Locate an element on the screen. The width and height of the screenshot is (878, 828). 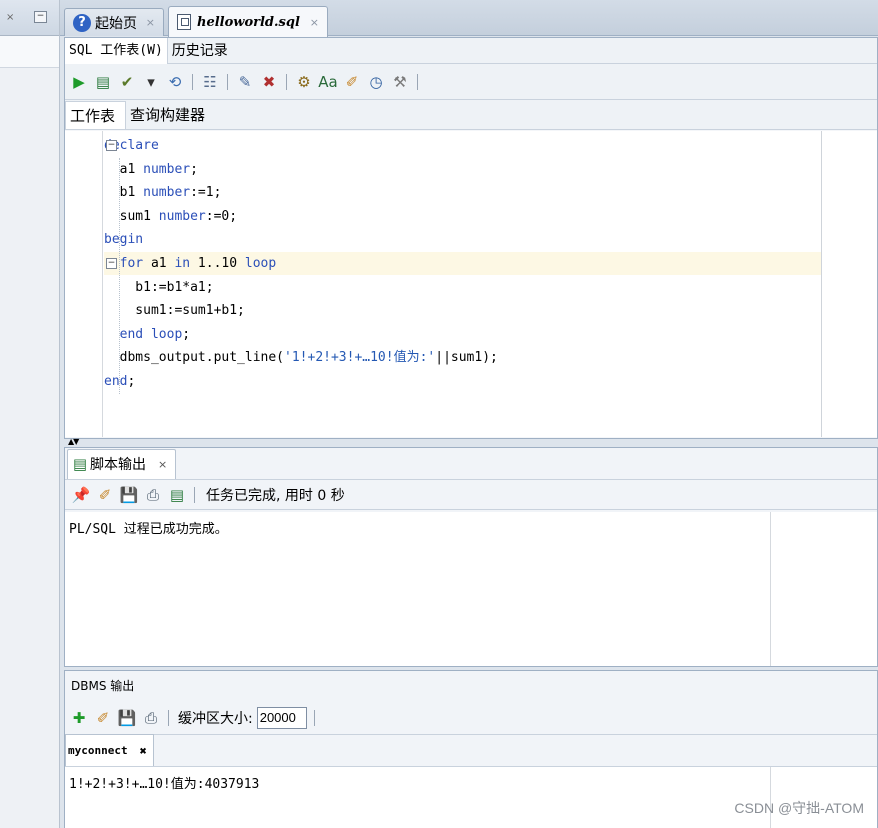
script-output-text: PL/SQL 过程已成功完成。 is located at coordinates (148, 529).